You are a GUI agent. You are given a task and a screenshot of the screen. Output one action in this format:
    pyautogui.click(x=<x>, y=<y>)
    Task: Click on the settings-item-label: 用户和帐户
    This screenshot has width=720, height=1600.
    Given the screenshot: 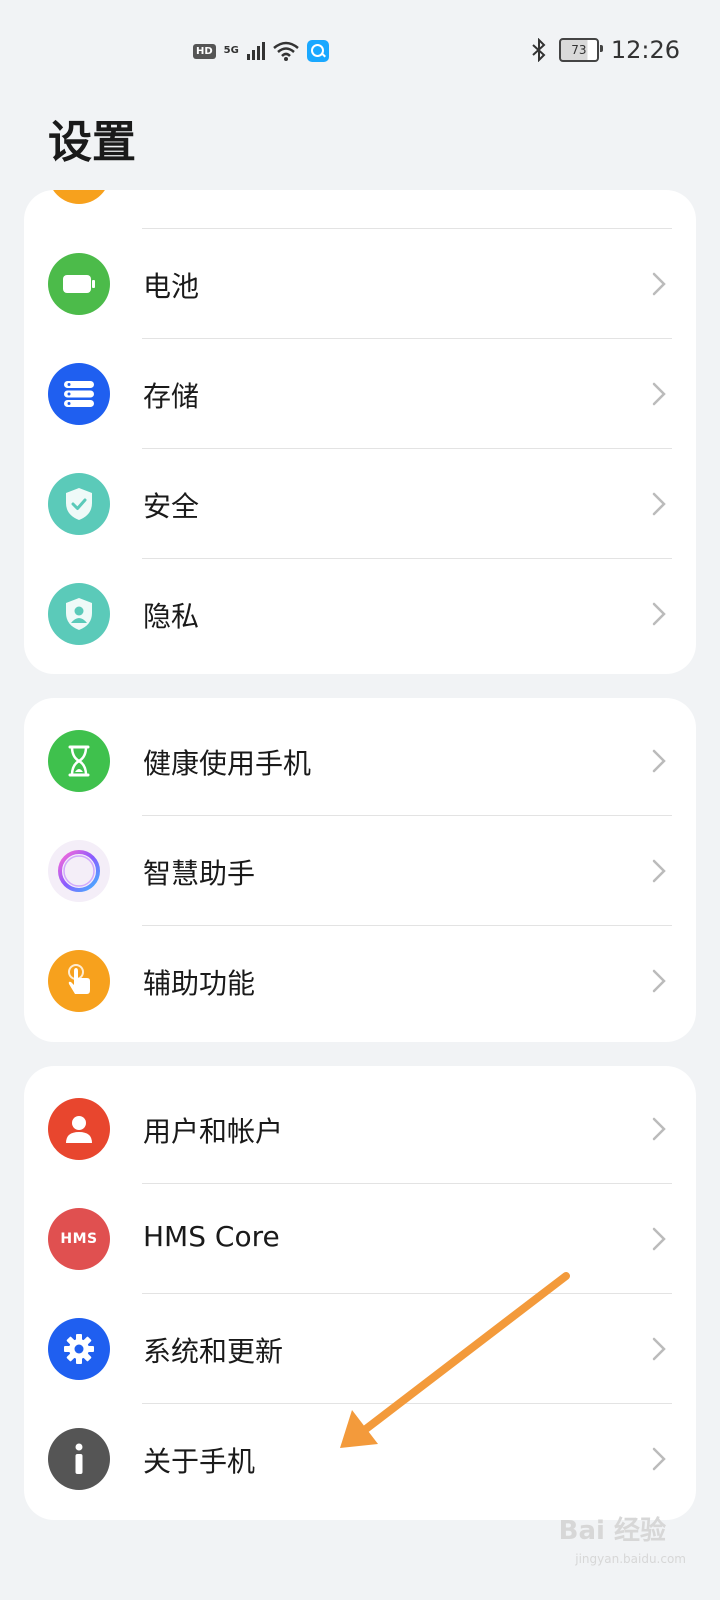 What is the action you would take?
    pyautogui.click(x=213, y=1131)
    